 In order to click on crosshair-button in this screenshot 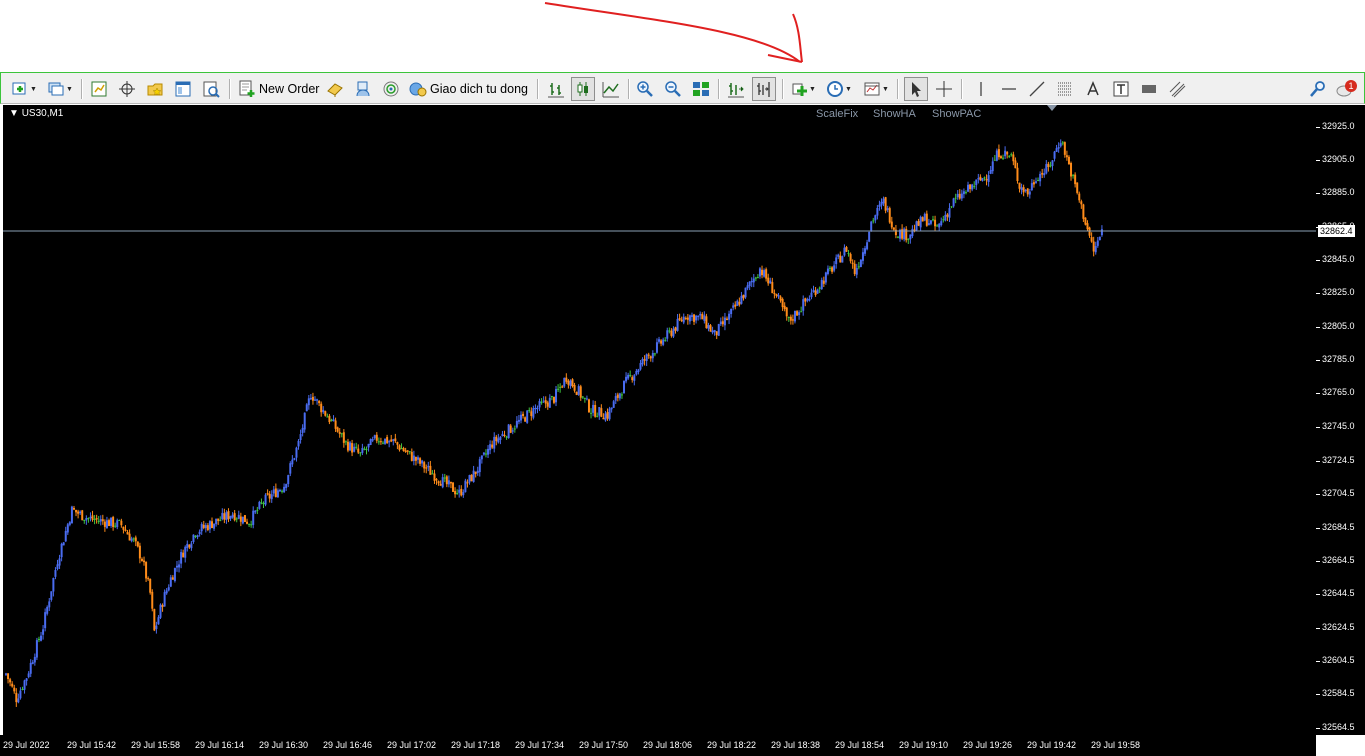, I will do `click(944, 89)`.